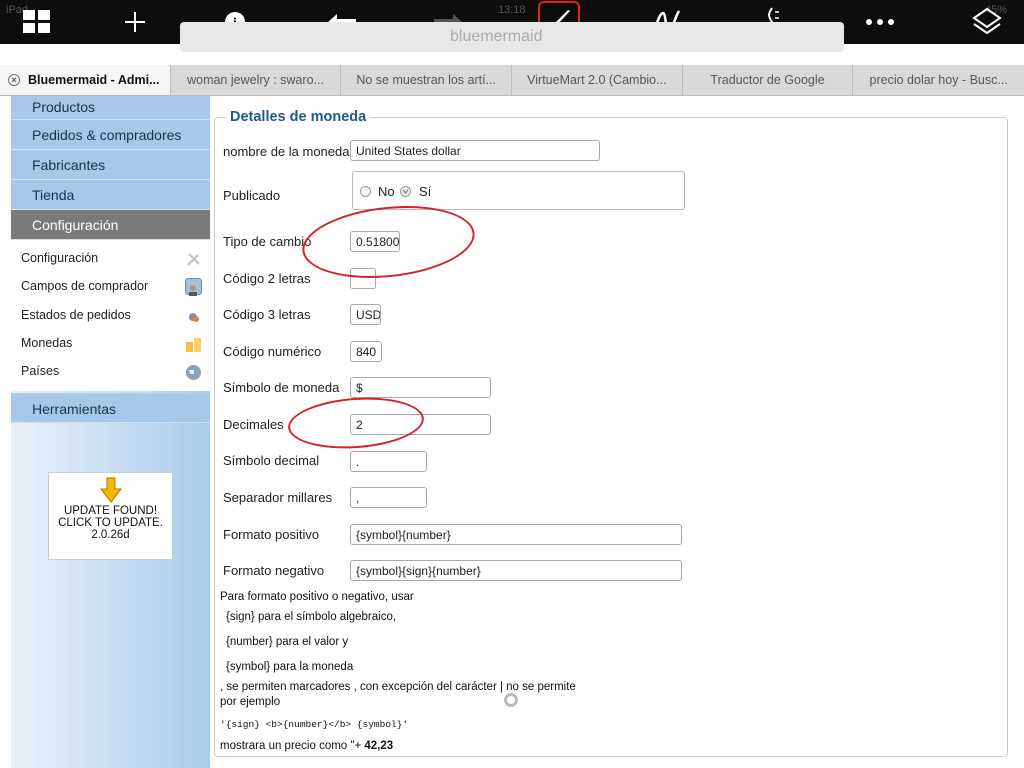  I want to click on coins-icon, so click(193, 343).